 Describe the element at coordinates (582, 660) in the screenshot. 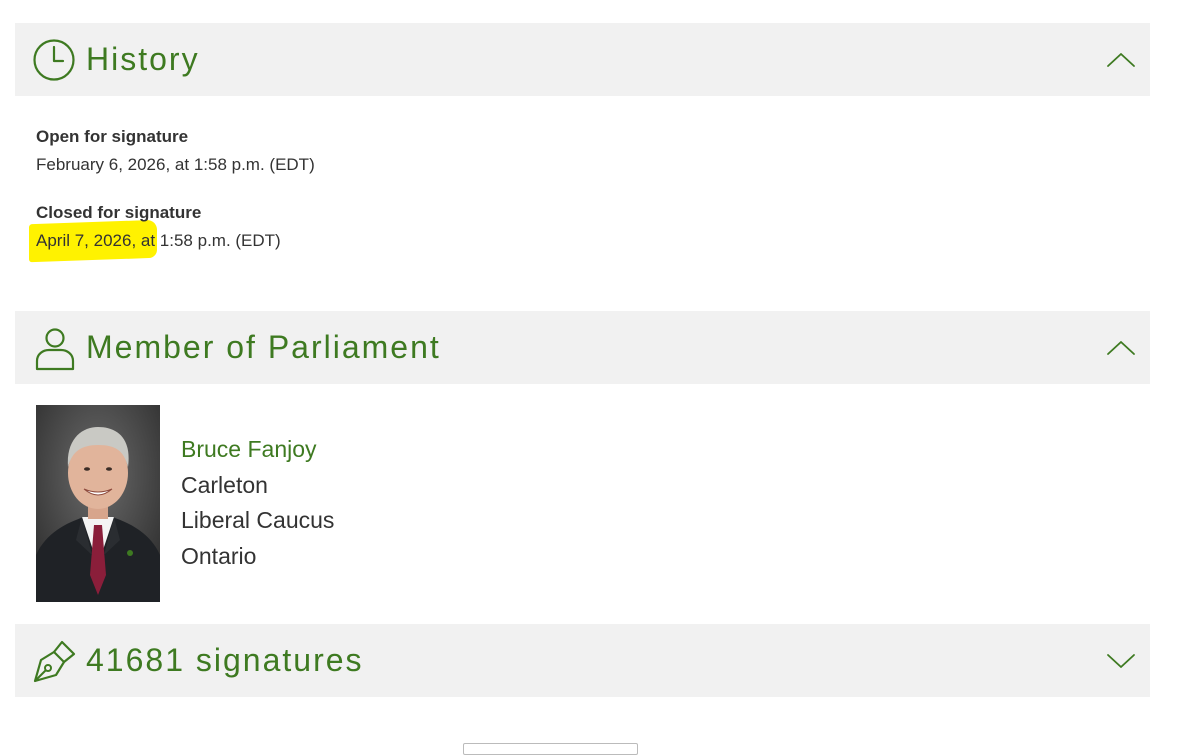

I see `signatures-panel-header: 41681 signatures` at that location.